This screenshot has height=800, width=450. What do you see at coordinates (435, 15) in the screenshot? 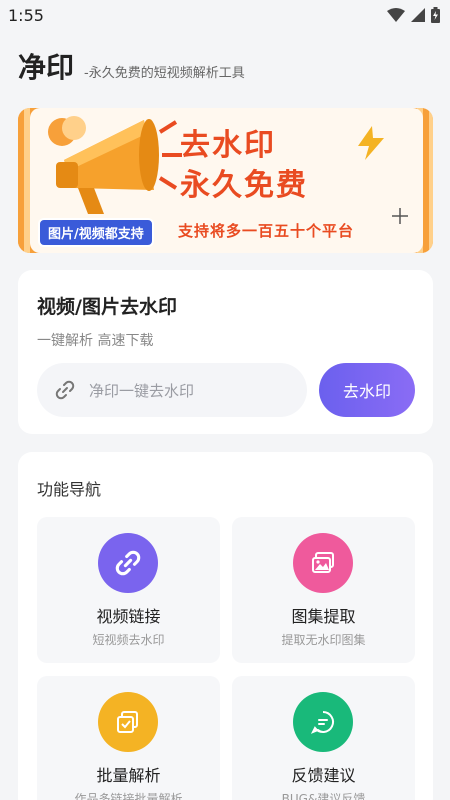
I see `battery-icon` at bounding box center [435, 15].